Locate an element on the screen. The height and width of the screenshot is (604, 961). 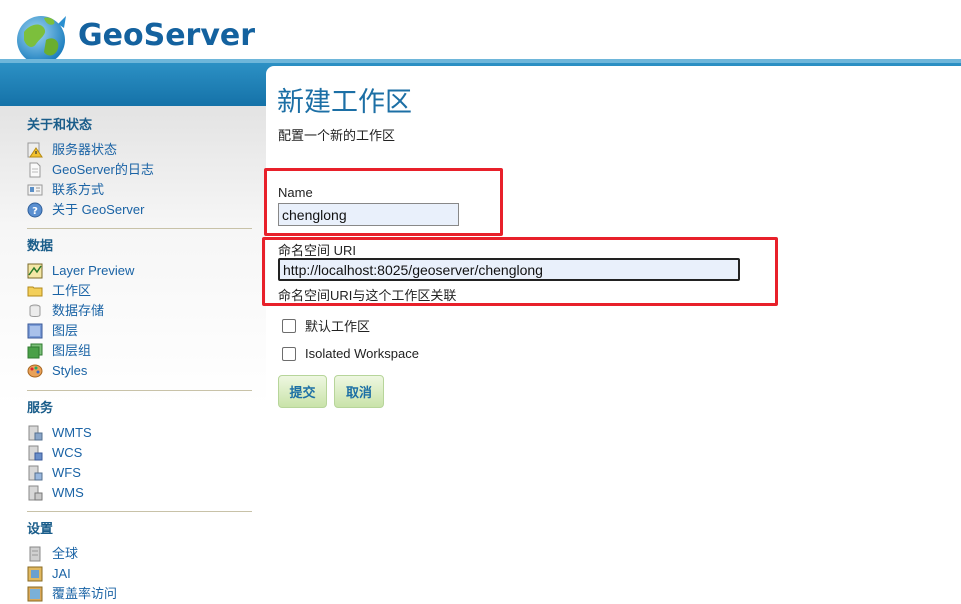
sidebar-item-server-status: 服务器状态 is located at coordinates (140, 150).